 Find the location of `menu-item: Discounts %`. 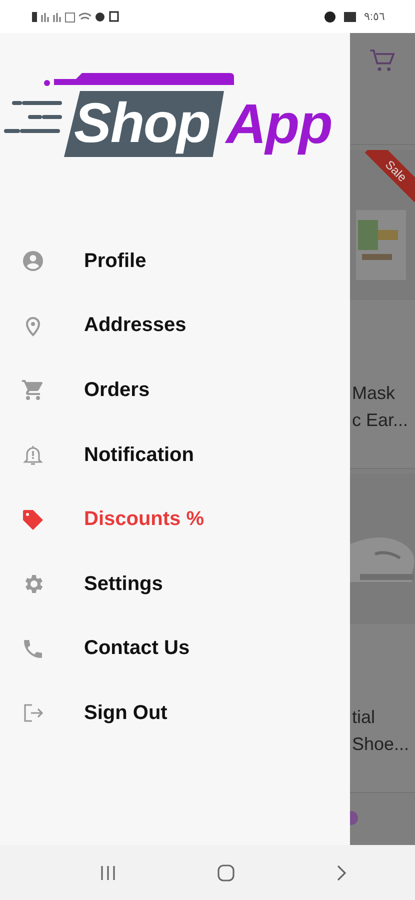

menu-item: Discounts % is located at coordinates (175, 519).